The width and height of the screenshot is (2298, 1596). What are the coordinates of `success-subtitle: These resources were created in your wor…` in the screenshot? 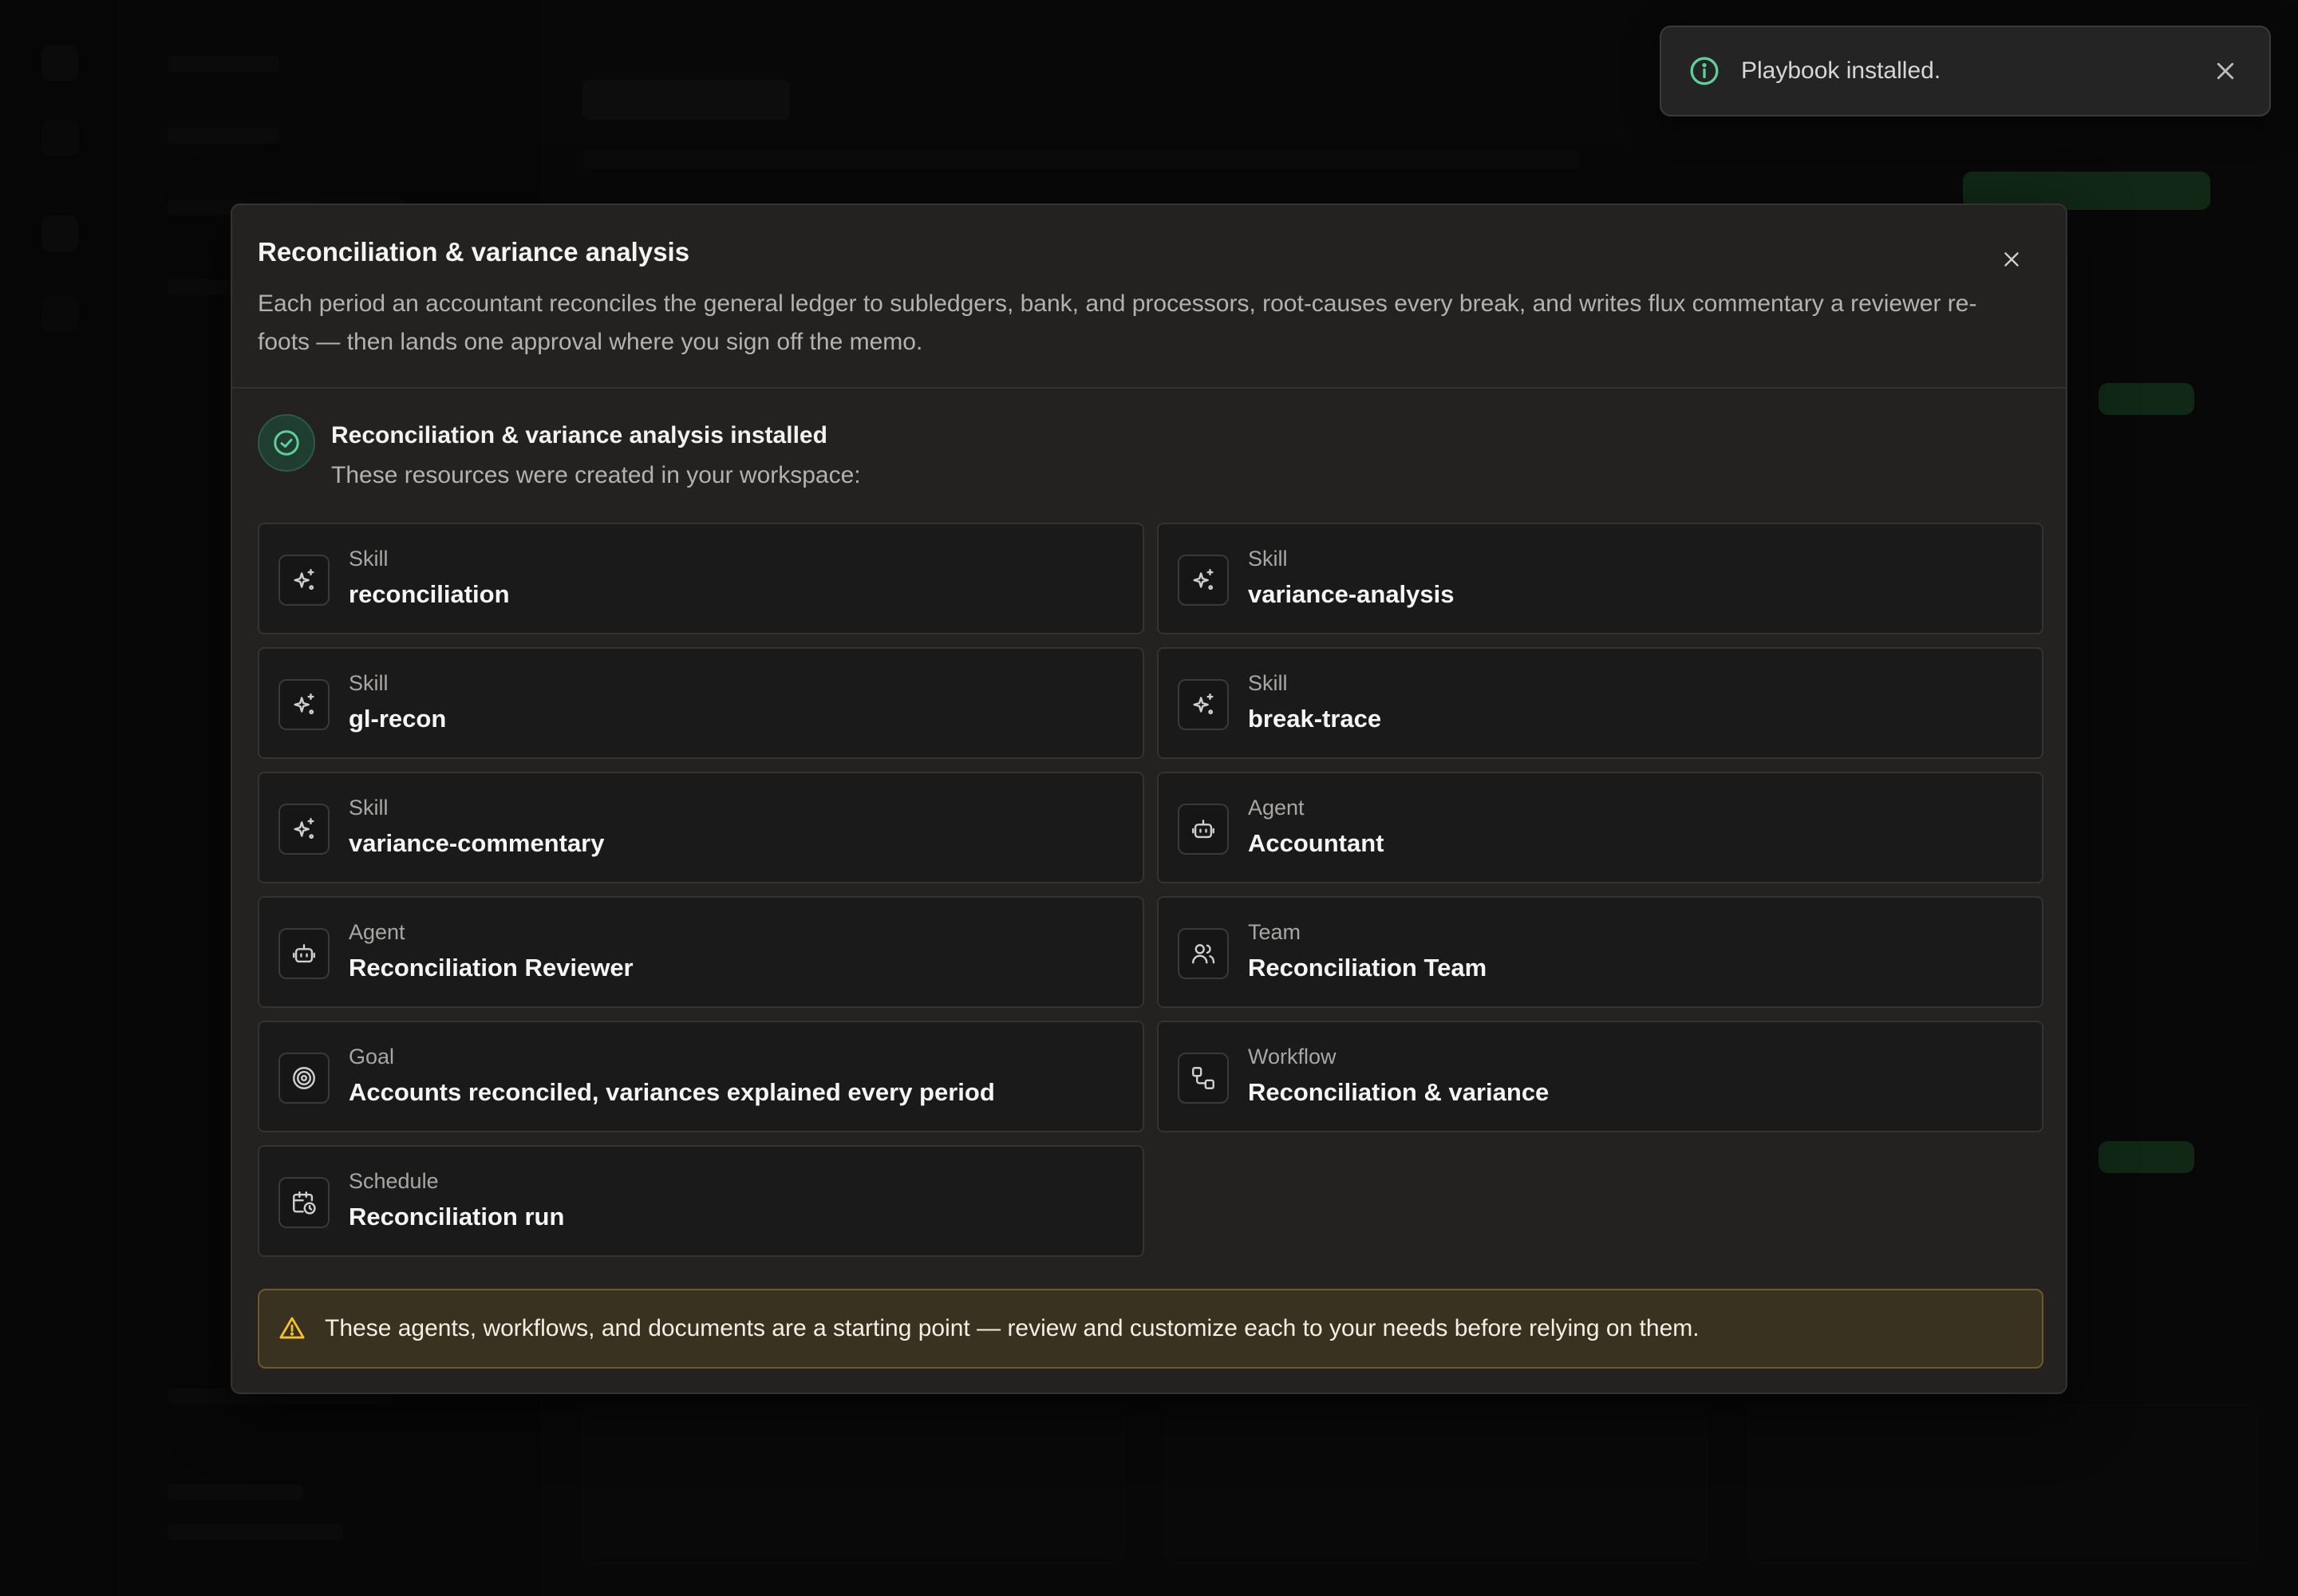 It's located at (596, 475).